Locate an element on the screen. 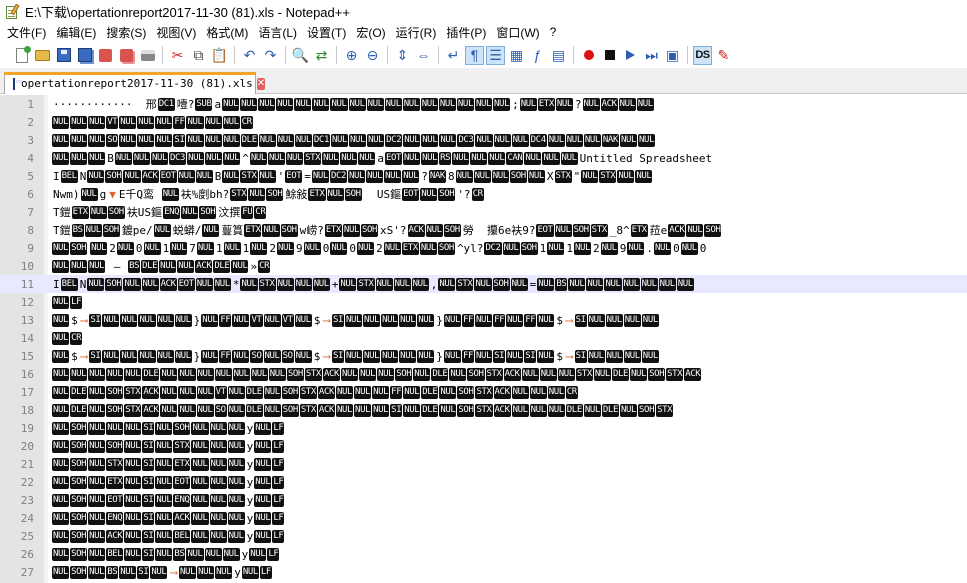  copy-button: ⧉ is located at coordinates (198, 55).